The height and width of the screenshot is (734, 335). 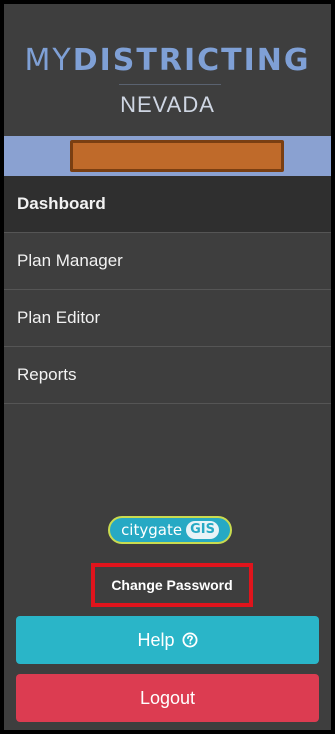 What do you see at coordinates (202, 530) in the screenshot?
I see `vendor-logo-badge: GIS` at bounding box center [202, 530].